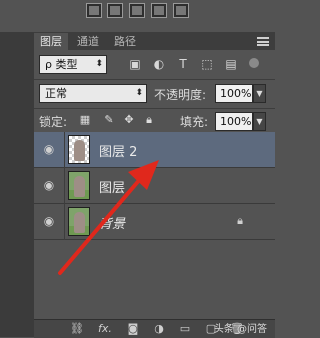 The height and width of the screenshot is (338, 320). Describe the element at coordinates (194, 122) in the screenshot. I see `fill-label: 填充:` at that location.